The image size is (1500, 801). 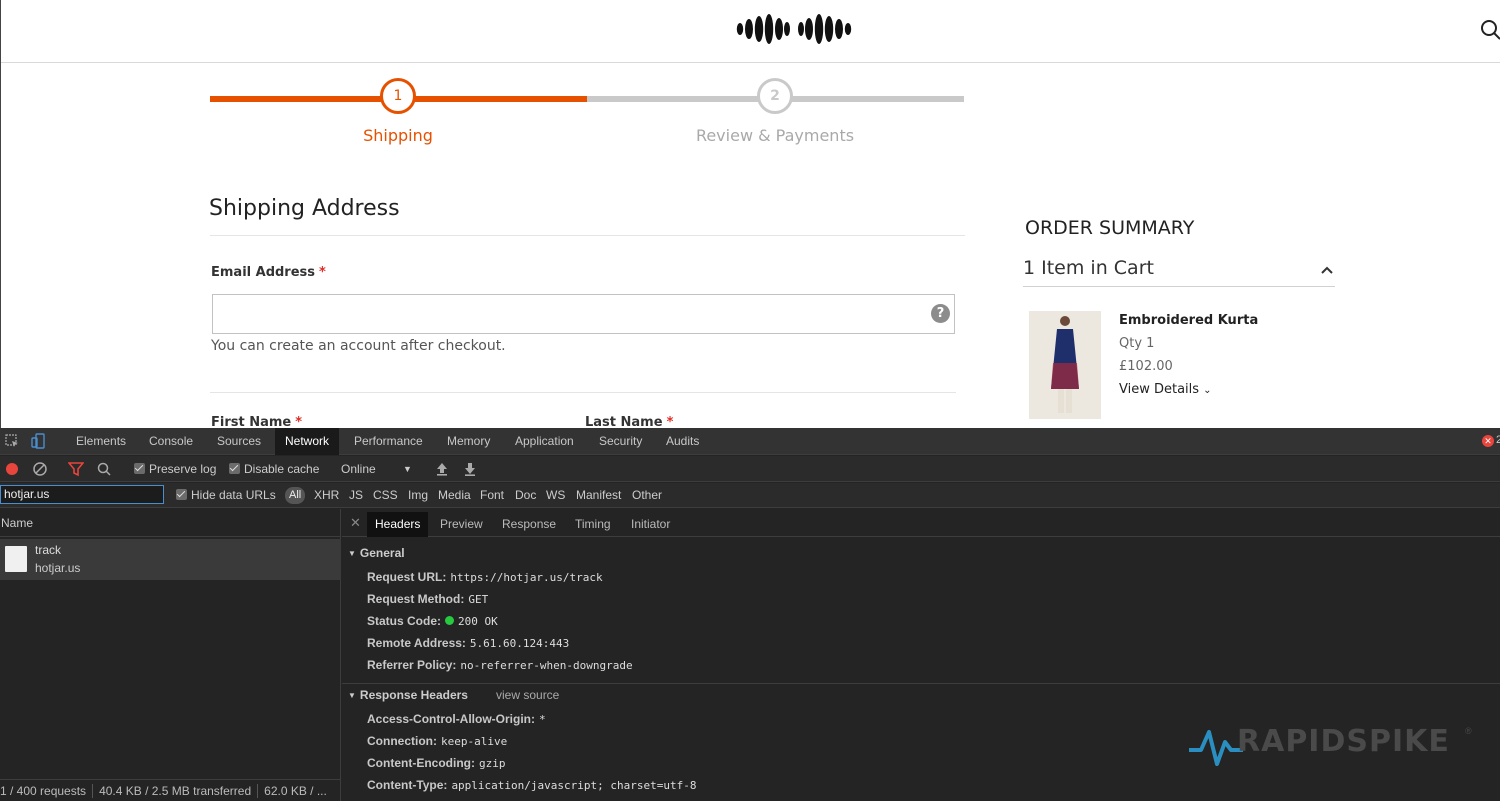 I want to click on view-source-link: view source, so click(x=527, y=695).